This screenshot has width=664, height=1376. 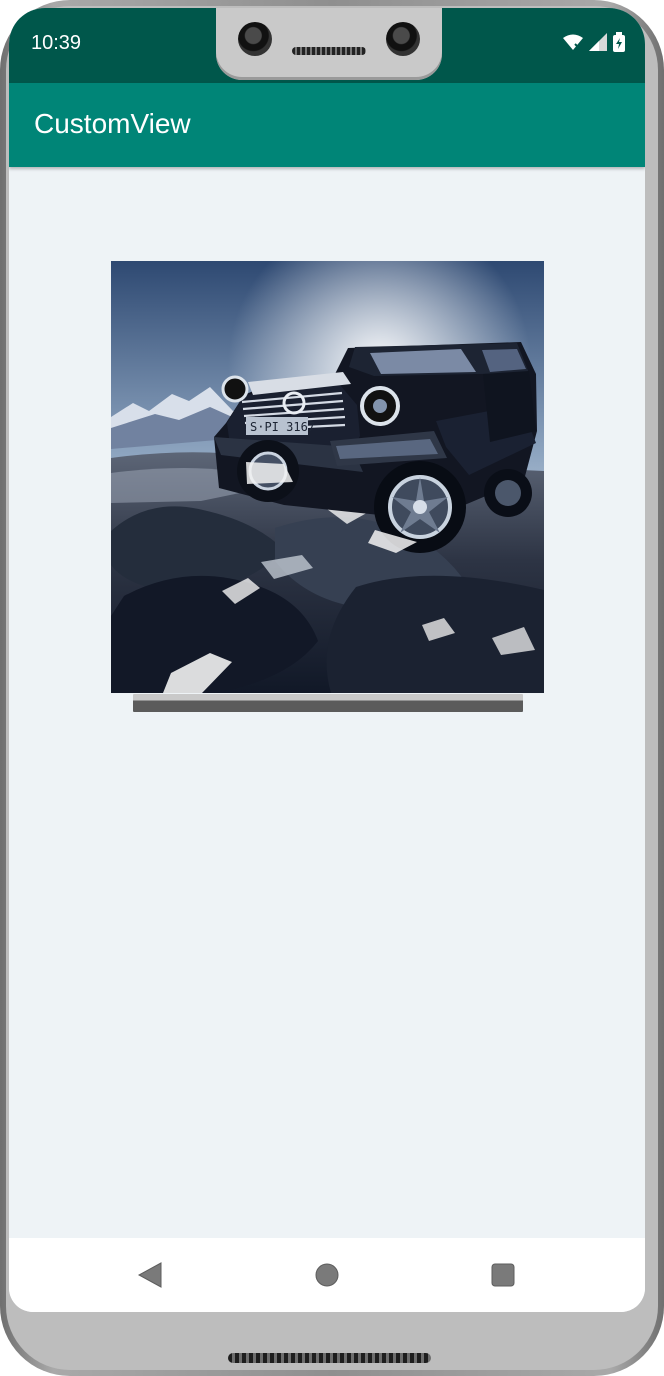 What do you see at coordinates (619, 42) in the screenshot?
I see `battery-icon` at bounding box center [619, 42].